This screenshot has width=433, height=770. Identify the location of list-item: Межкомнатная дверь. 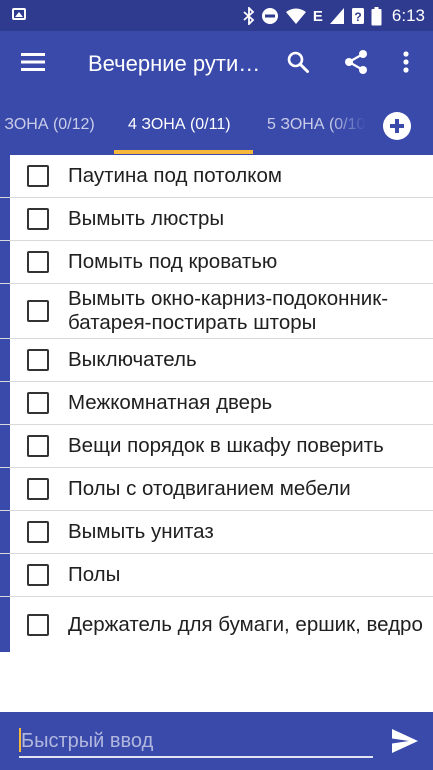
(216, 403).